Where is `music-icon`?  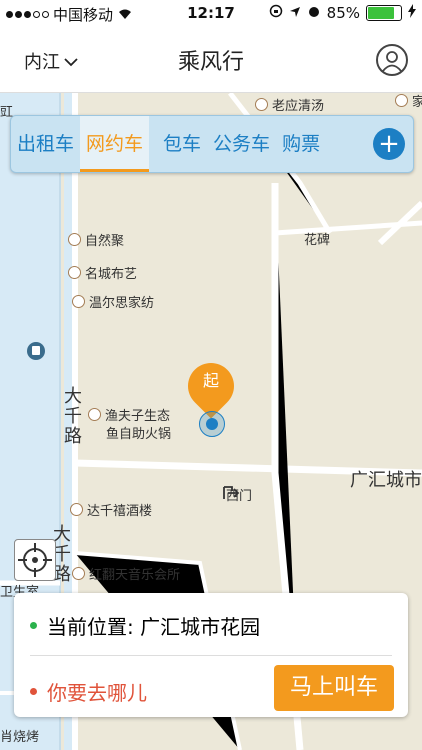
music-icon is located at coordinates (78, 573).